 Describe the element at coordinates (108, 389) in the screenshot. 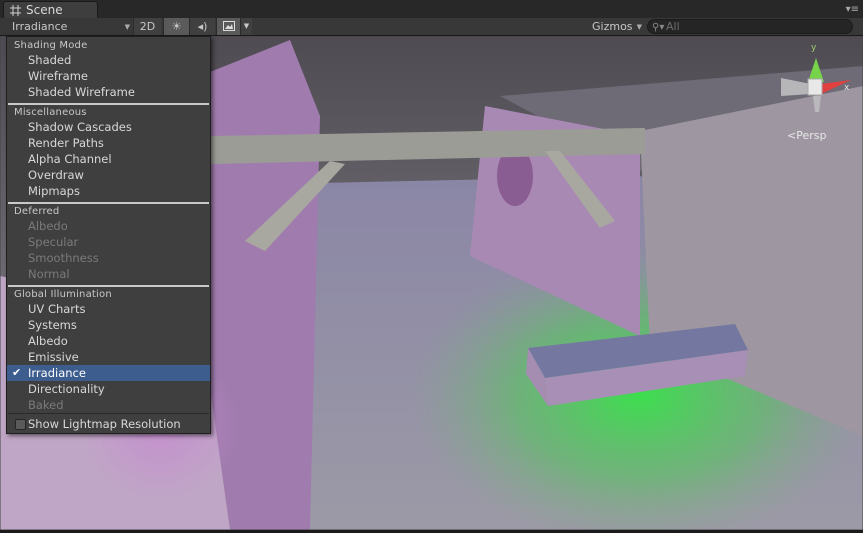

I see `menu-item-directionality: Directionality` at that location.